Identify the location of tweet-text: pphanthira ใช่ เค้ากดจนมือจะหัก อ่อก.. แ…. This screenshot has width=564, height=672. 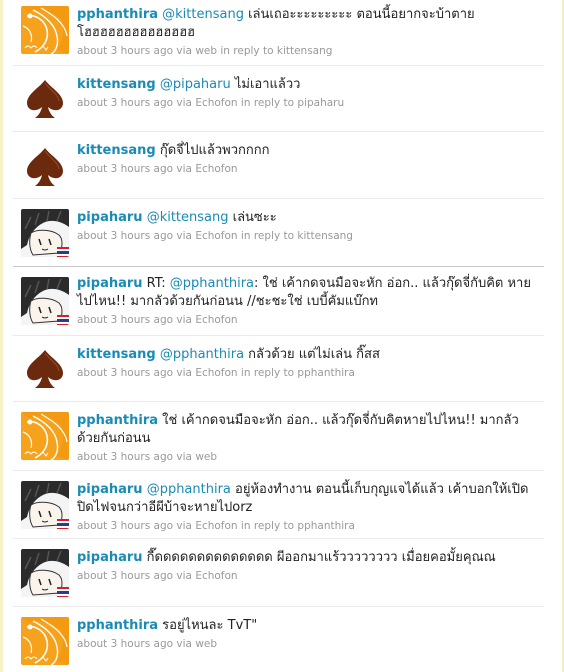
(307, 430).